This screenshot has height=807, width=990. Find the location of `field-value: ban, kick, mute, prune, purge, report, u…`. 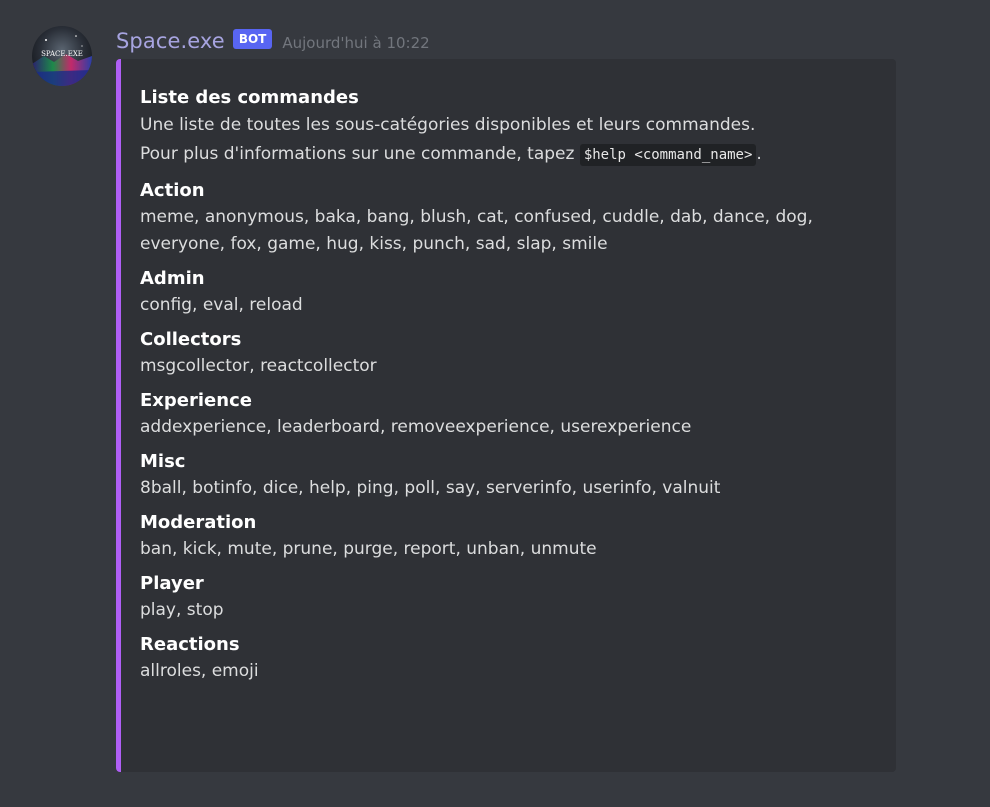

field-value: ban, kick, mute, prune, purge, report, u… is located at coordinates (368, 549).